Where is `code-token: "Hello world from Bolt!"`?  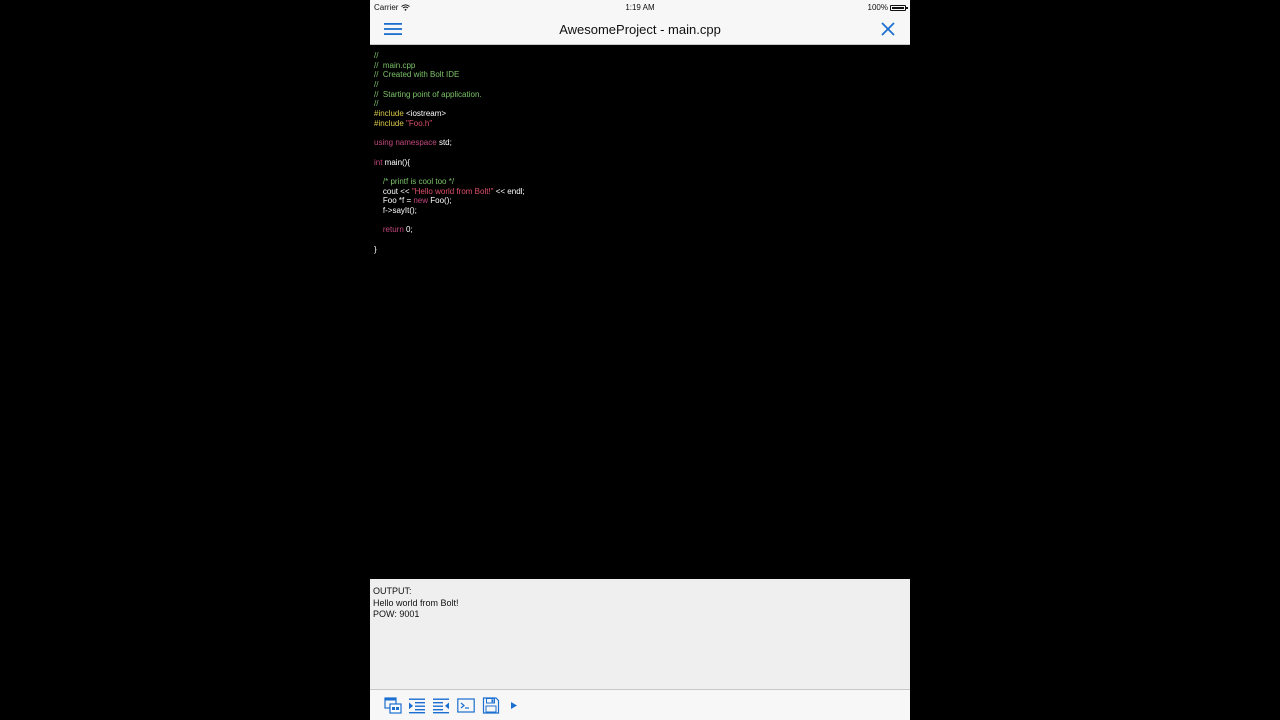
code-token: "Hello world from Bolt!" is located at coordinates (452, 191).